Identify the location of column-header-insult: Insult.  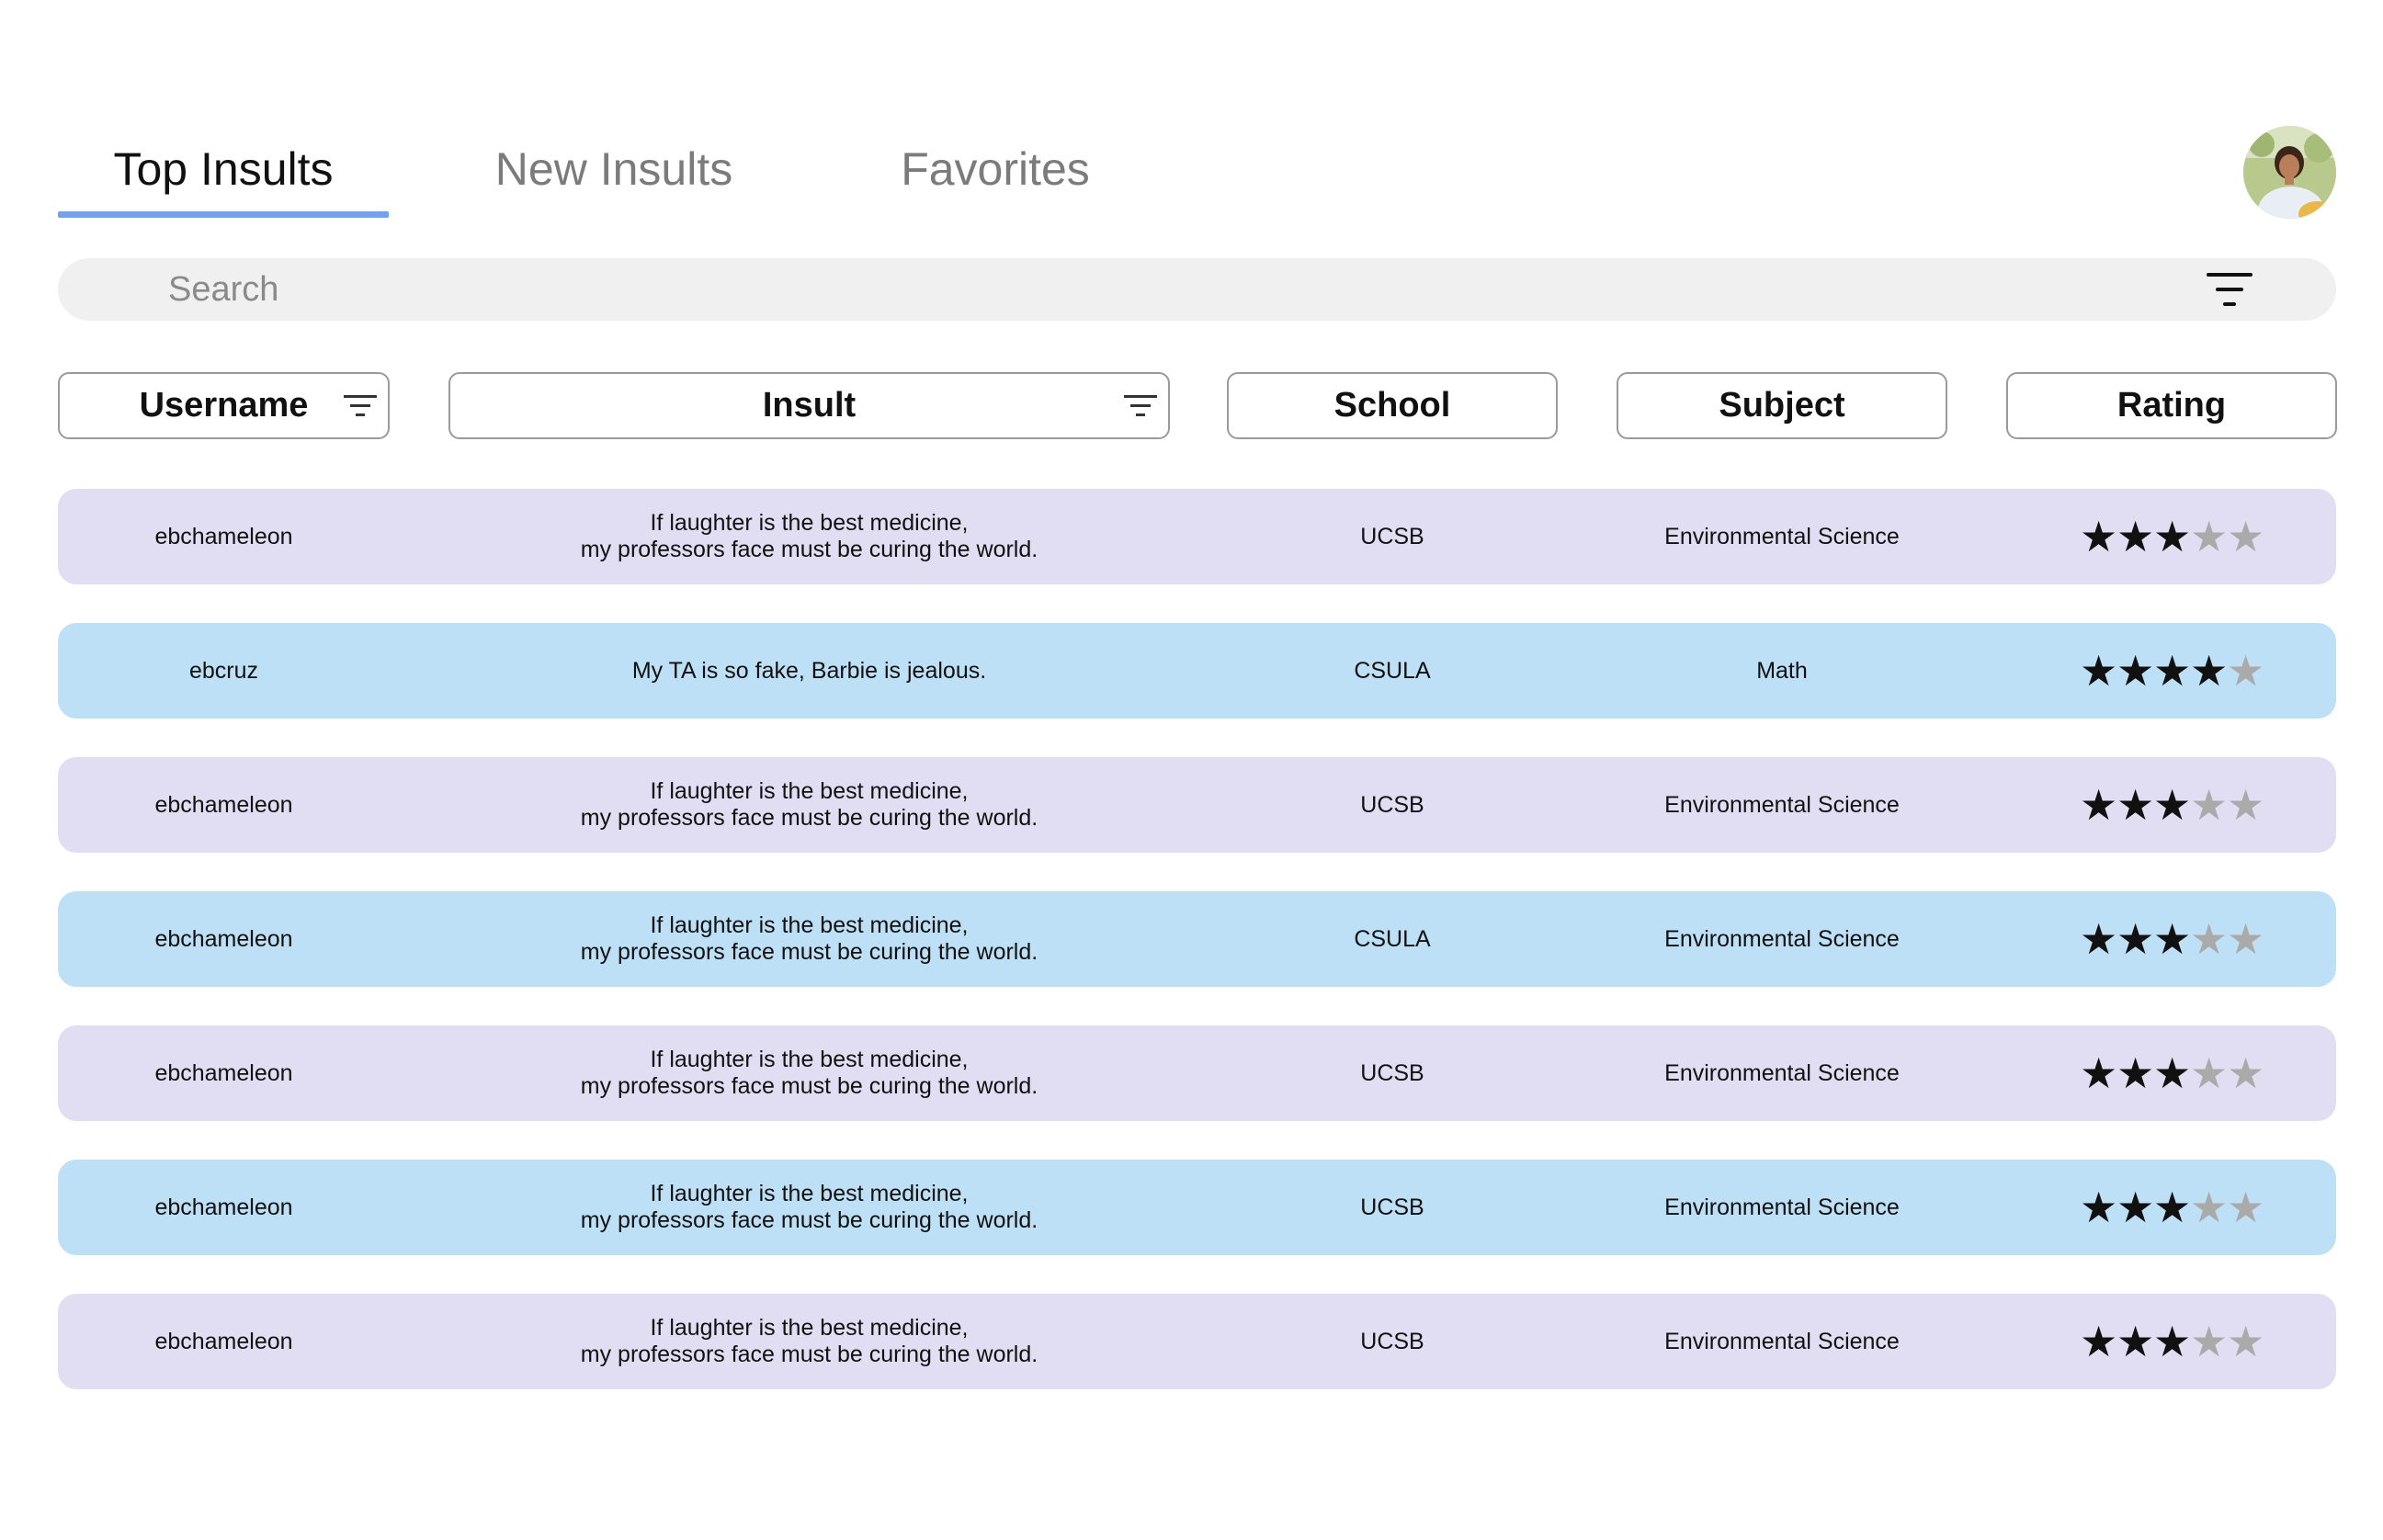
(809, 405).